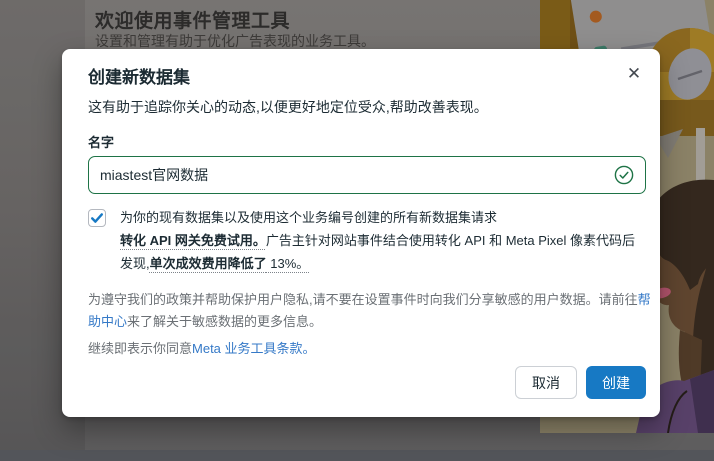 The width and height of the screenshot is (714, 461). What do you see at coordinates (634, 73) in the screenshot?
I see `close-icon: ✕` at bounding box center [634, 73].